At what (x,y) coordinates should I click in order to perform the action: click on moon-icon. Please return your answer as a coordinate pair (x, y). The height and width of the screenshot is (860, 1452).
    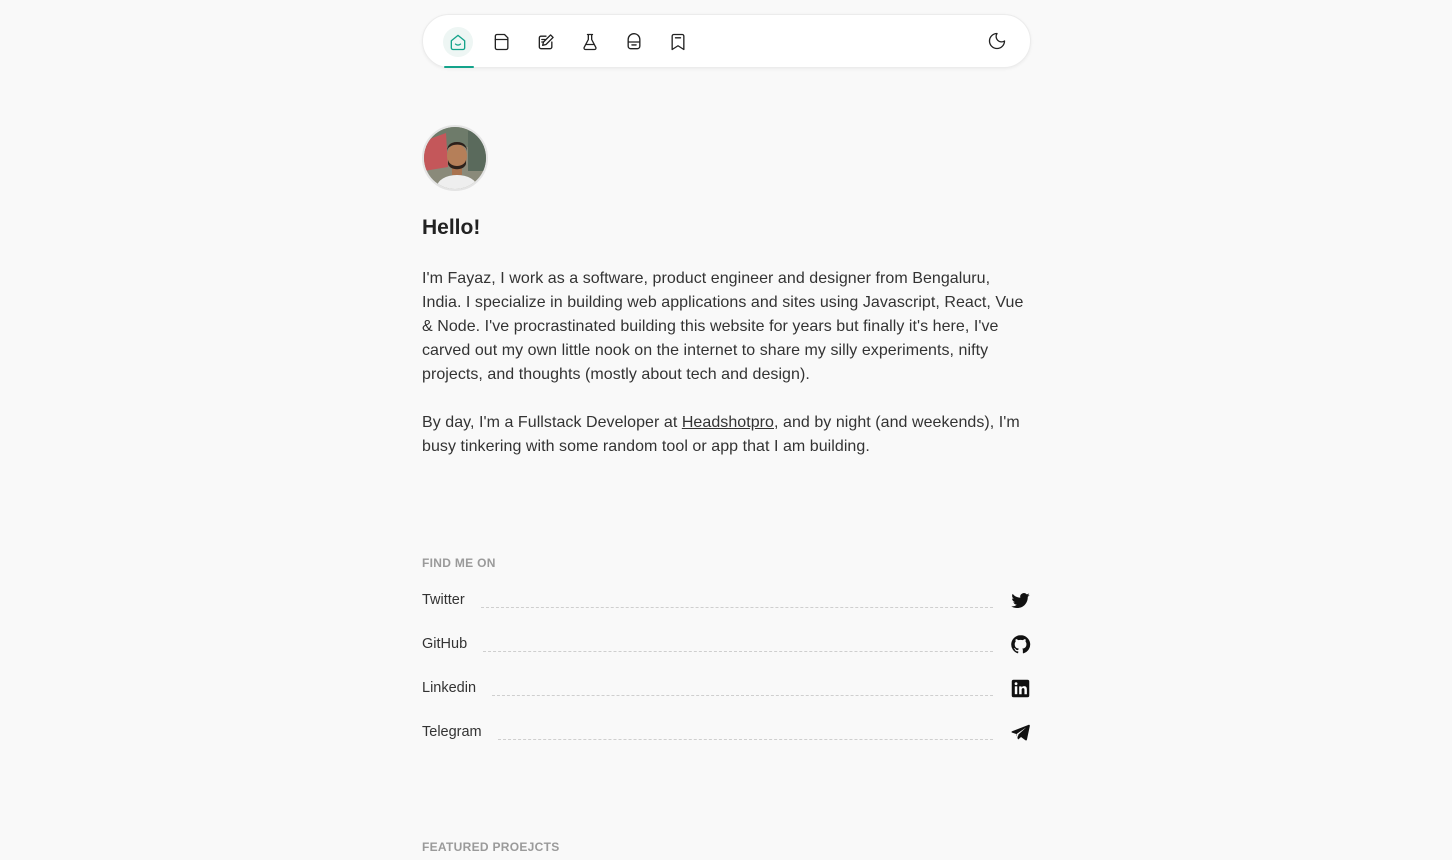
    Looking at the image, I should click on (997, 41).